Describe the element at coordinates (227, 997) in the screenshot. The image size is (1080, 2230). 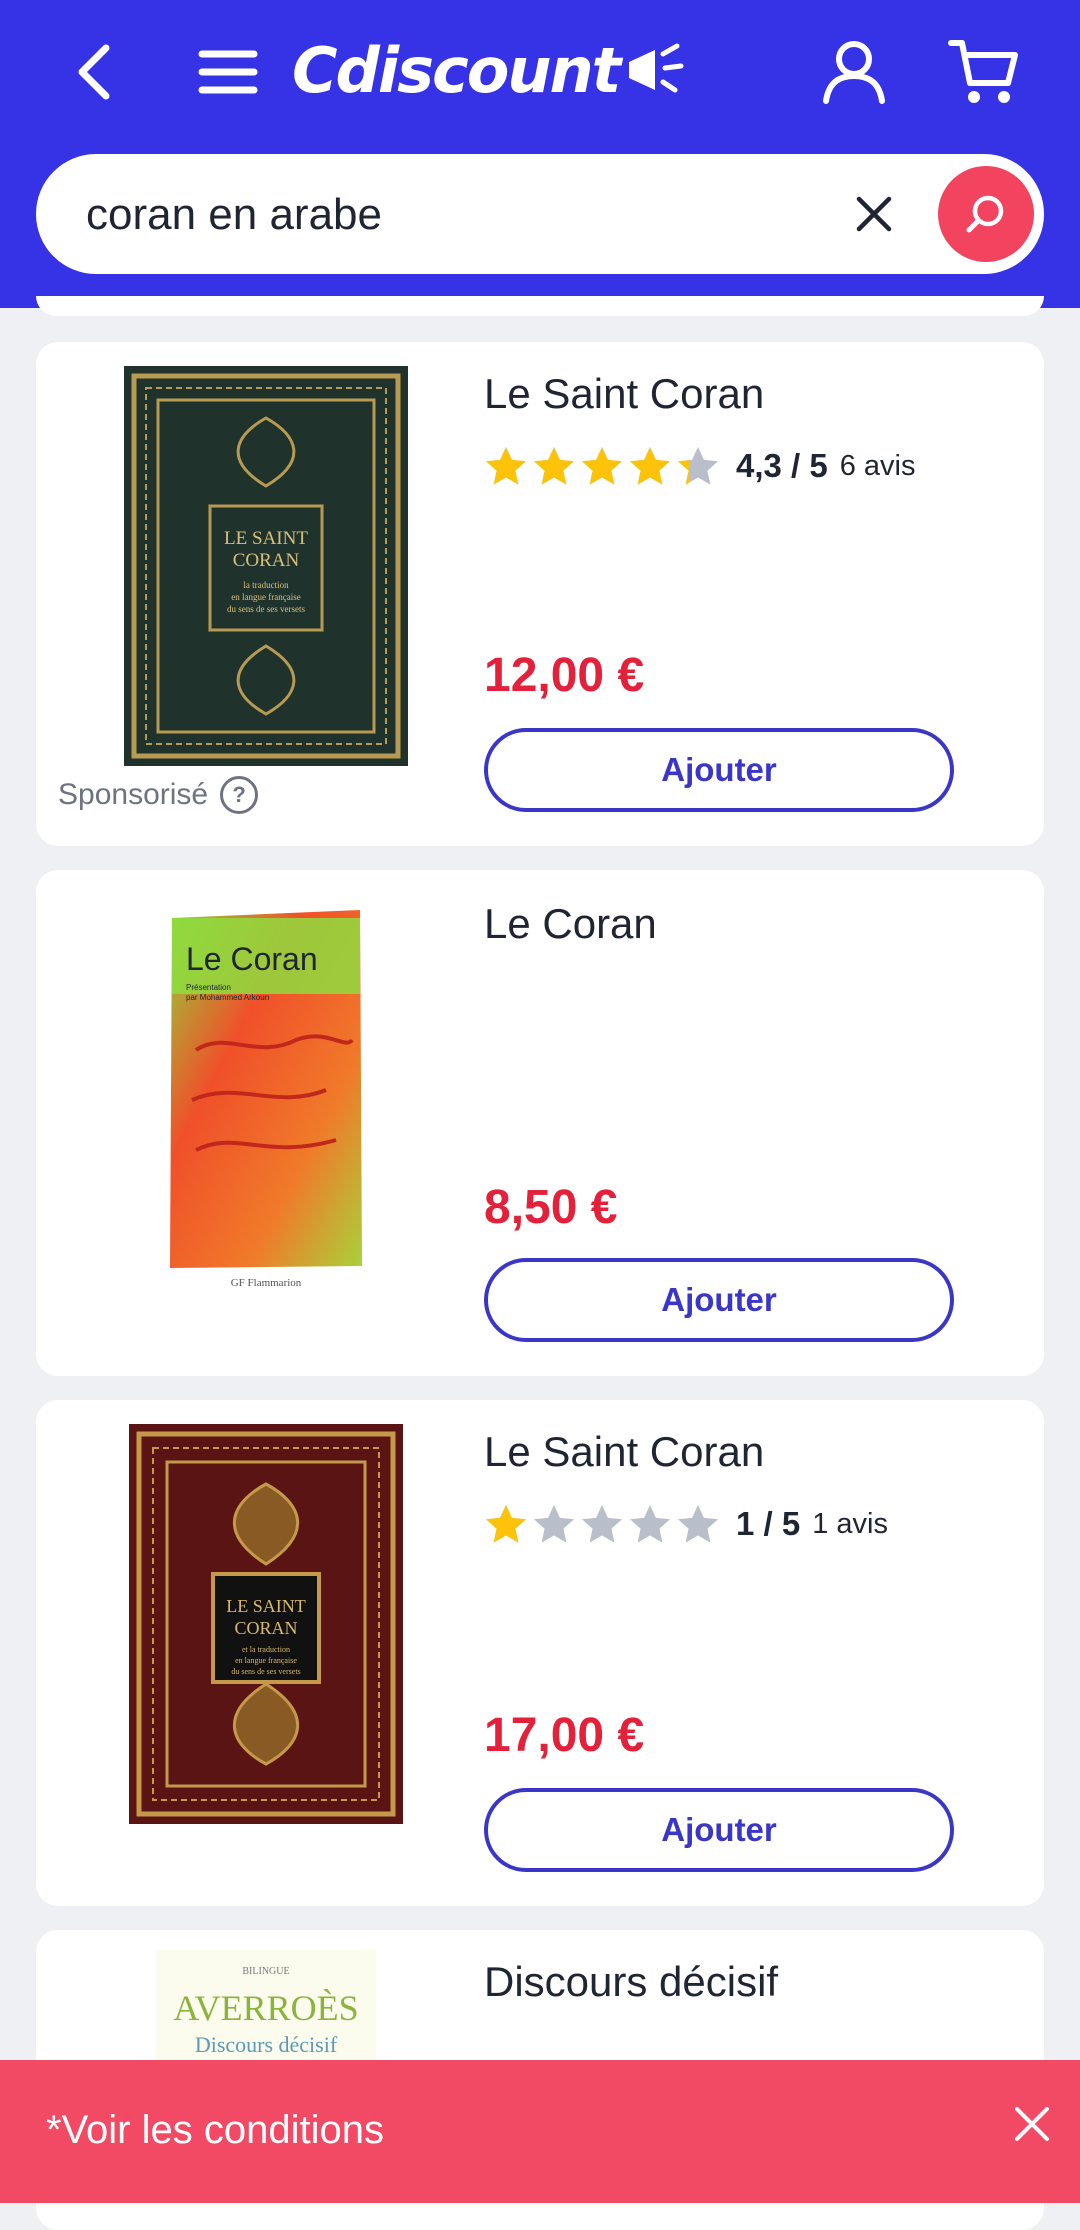
I see `cover-subtitle-2: par Mohammed Arkoun` at that location.